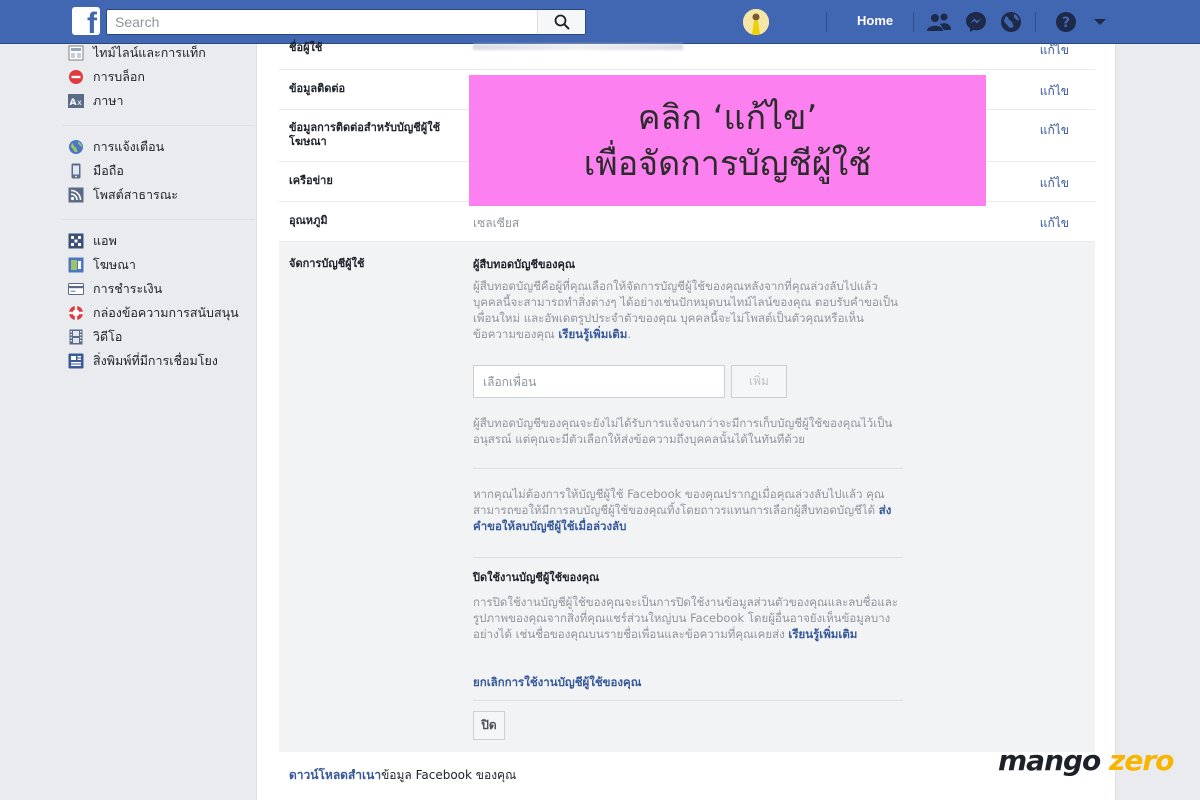 This screenshot has height=800, width=1200. I want to click on row-label: ชื่อผู้ใช้, so click(306, 47).